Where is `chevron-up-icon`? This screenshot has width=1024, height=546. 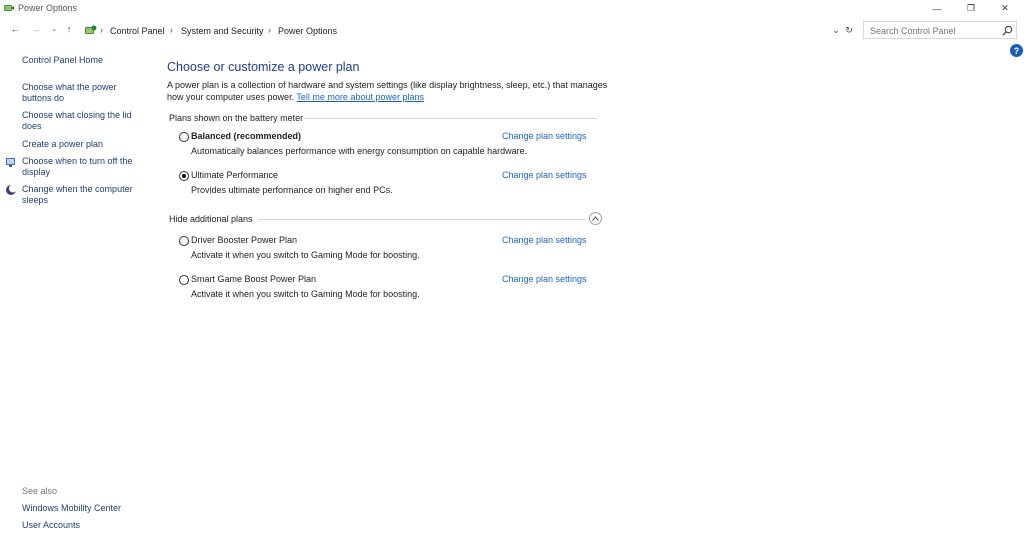
chevron-up-icon is located at coordinates (595, 218).